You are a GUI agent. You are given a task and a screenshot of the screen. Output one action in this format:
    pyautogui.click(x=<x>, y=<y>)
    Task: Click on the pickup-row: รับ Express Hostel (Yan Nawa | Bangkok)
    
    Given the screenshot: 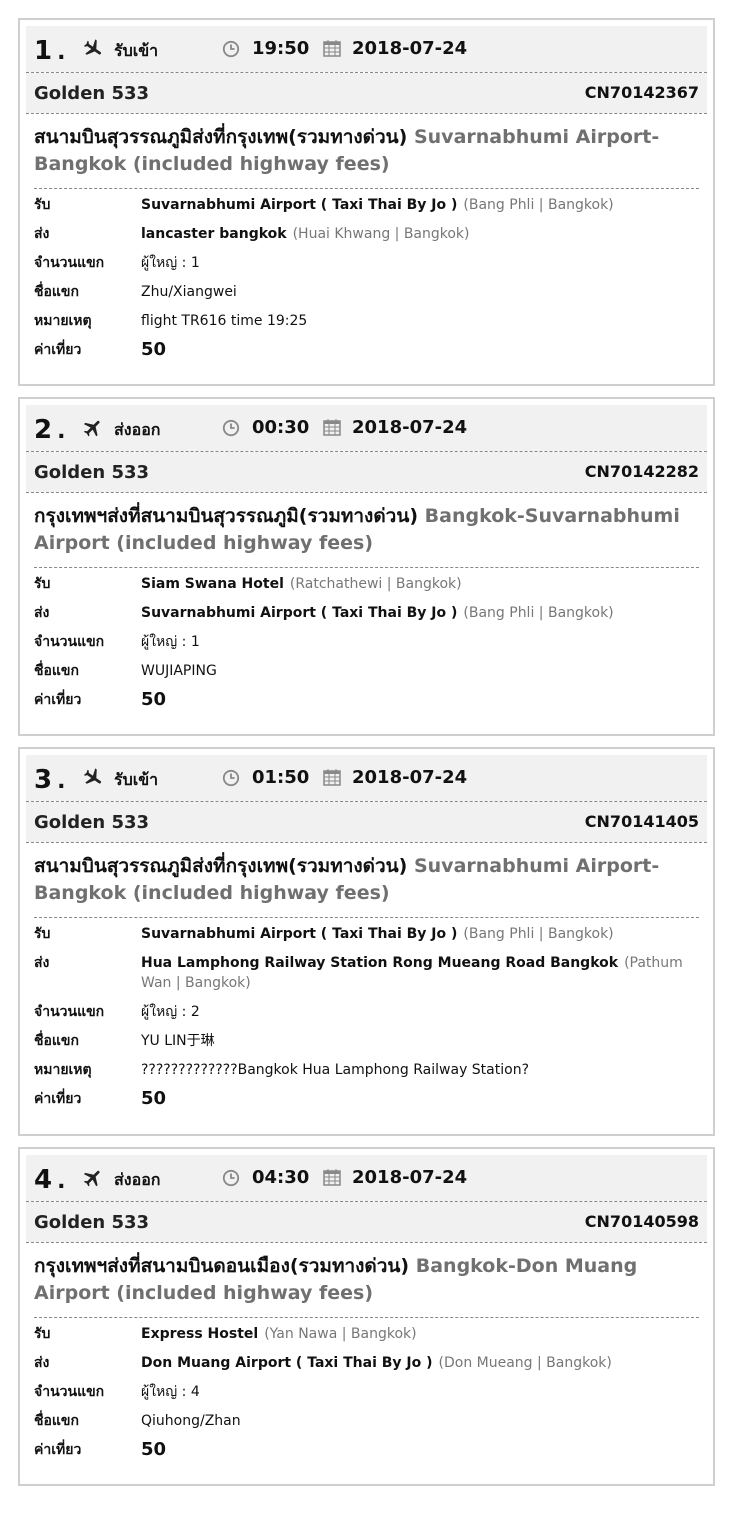 What is the action you would take?
    pyautogui.click(x=225, y=1334)
    